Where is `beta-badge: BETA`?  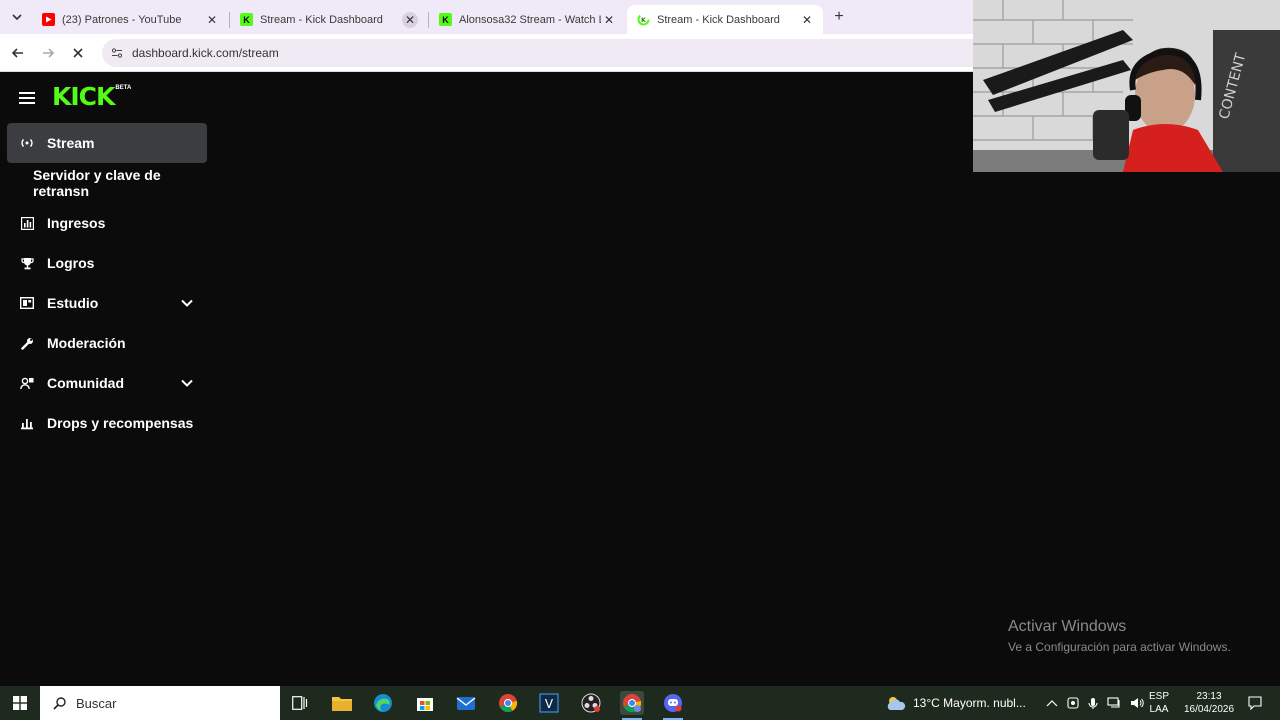
beta-badge: BETA is located at coordinates (123, 88).